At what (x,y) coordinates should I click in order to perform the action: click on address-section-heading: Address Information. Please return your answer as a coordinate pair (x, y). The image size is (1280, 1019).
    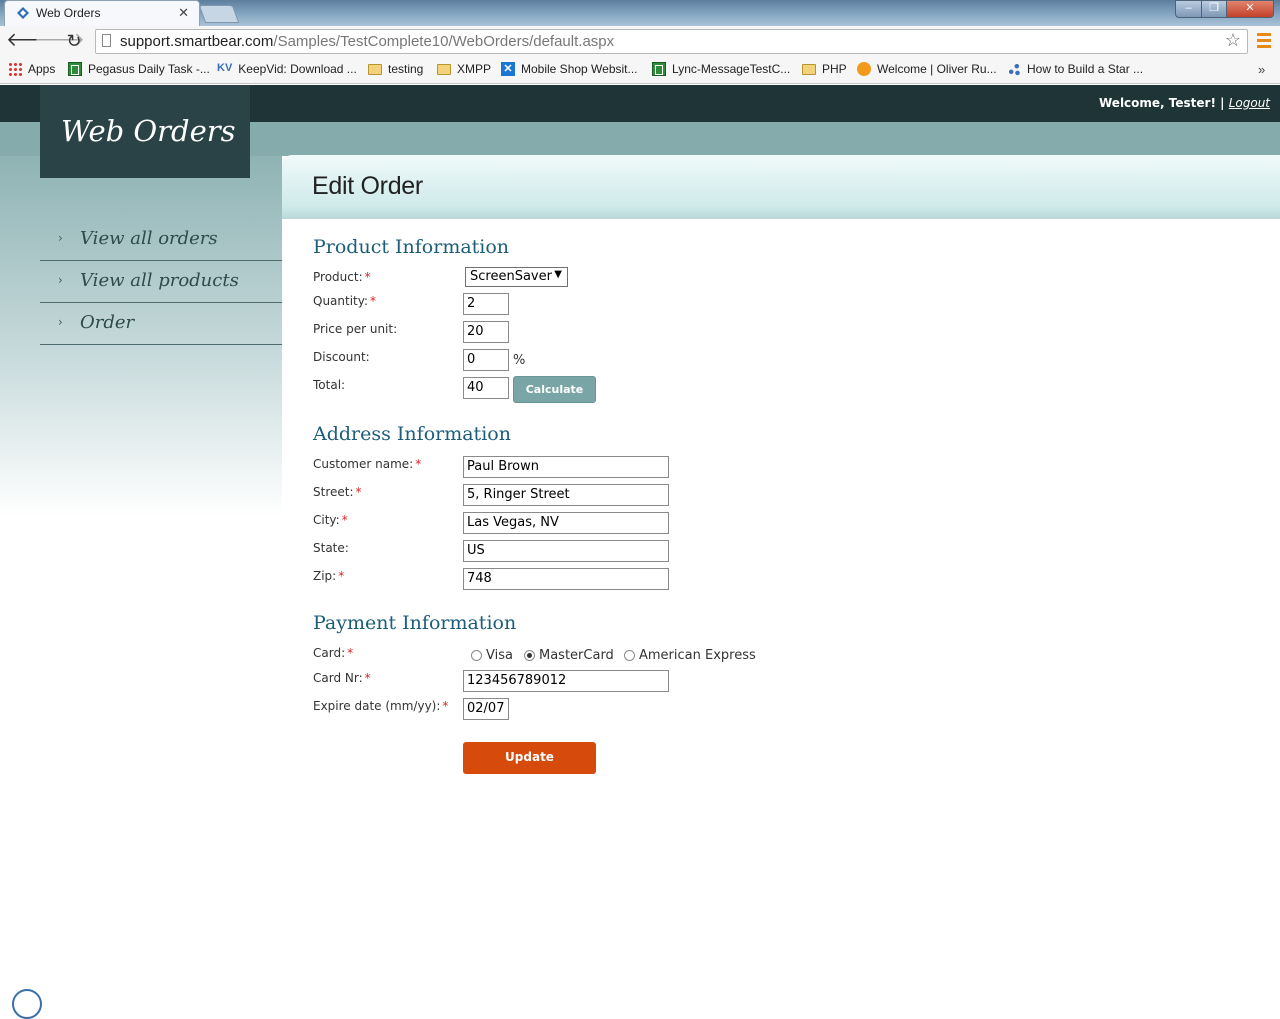
    Looking at the image, I should click on (412, 434).